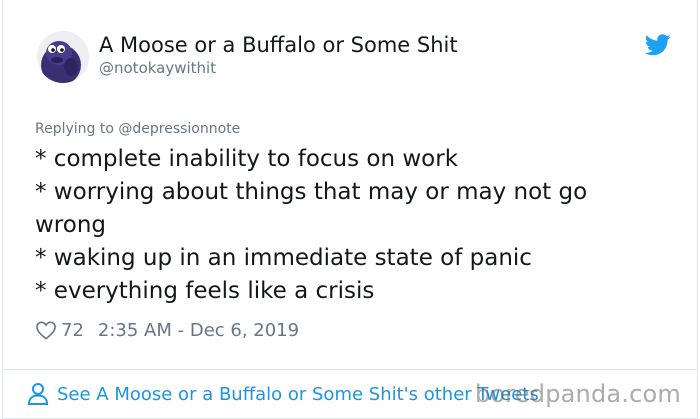  I want to click on like-count: 72, so click(72, 330).